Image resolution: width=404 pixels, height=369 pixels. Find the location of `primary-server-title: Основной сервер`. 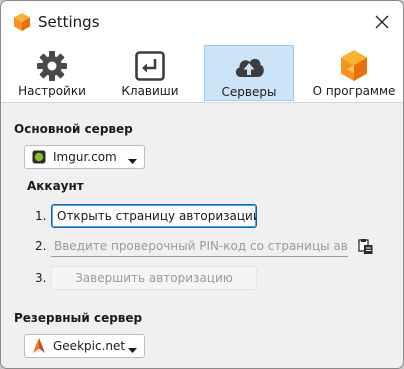

primary-server-title: Основной сервер is located at coordinates (73, 129).